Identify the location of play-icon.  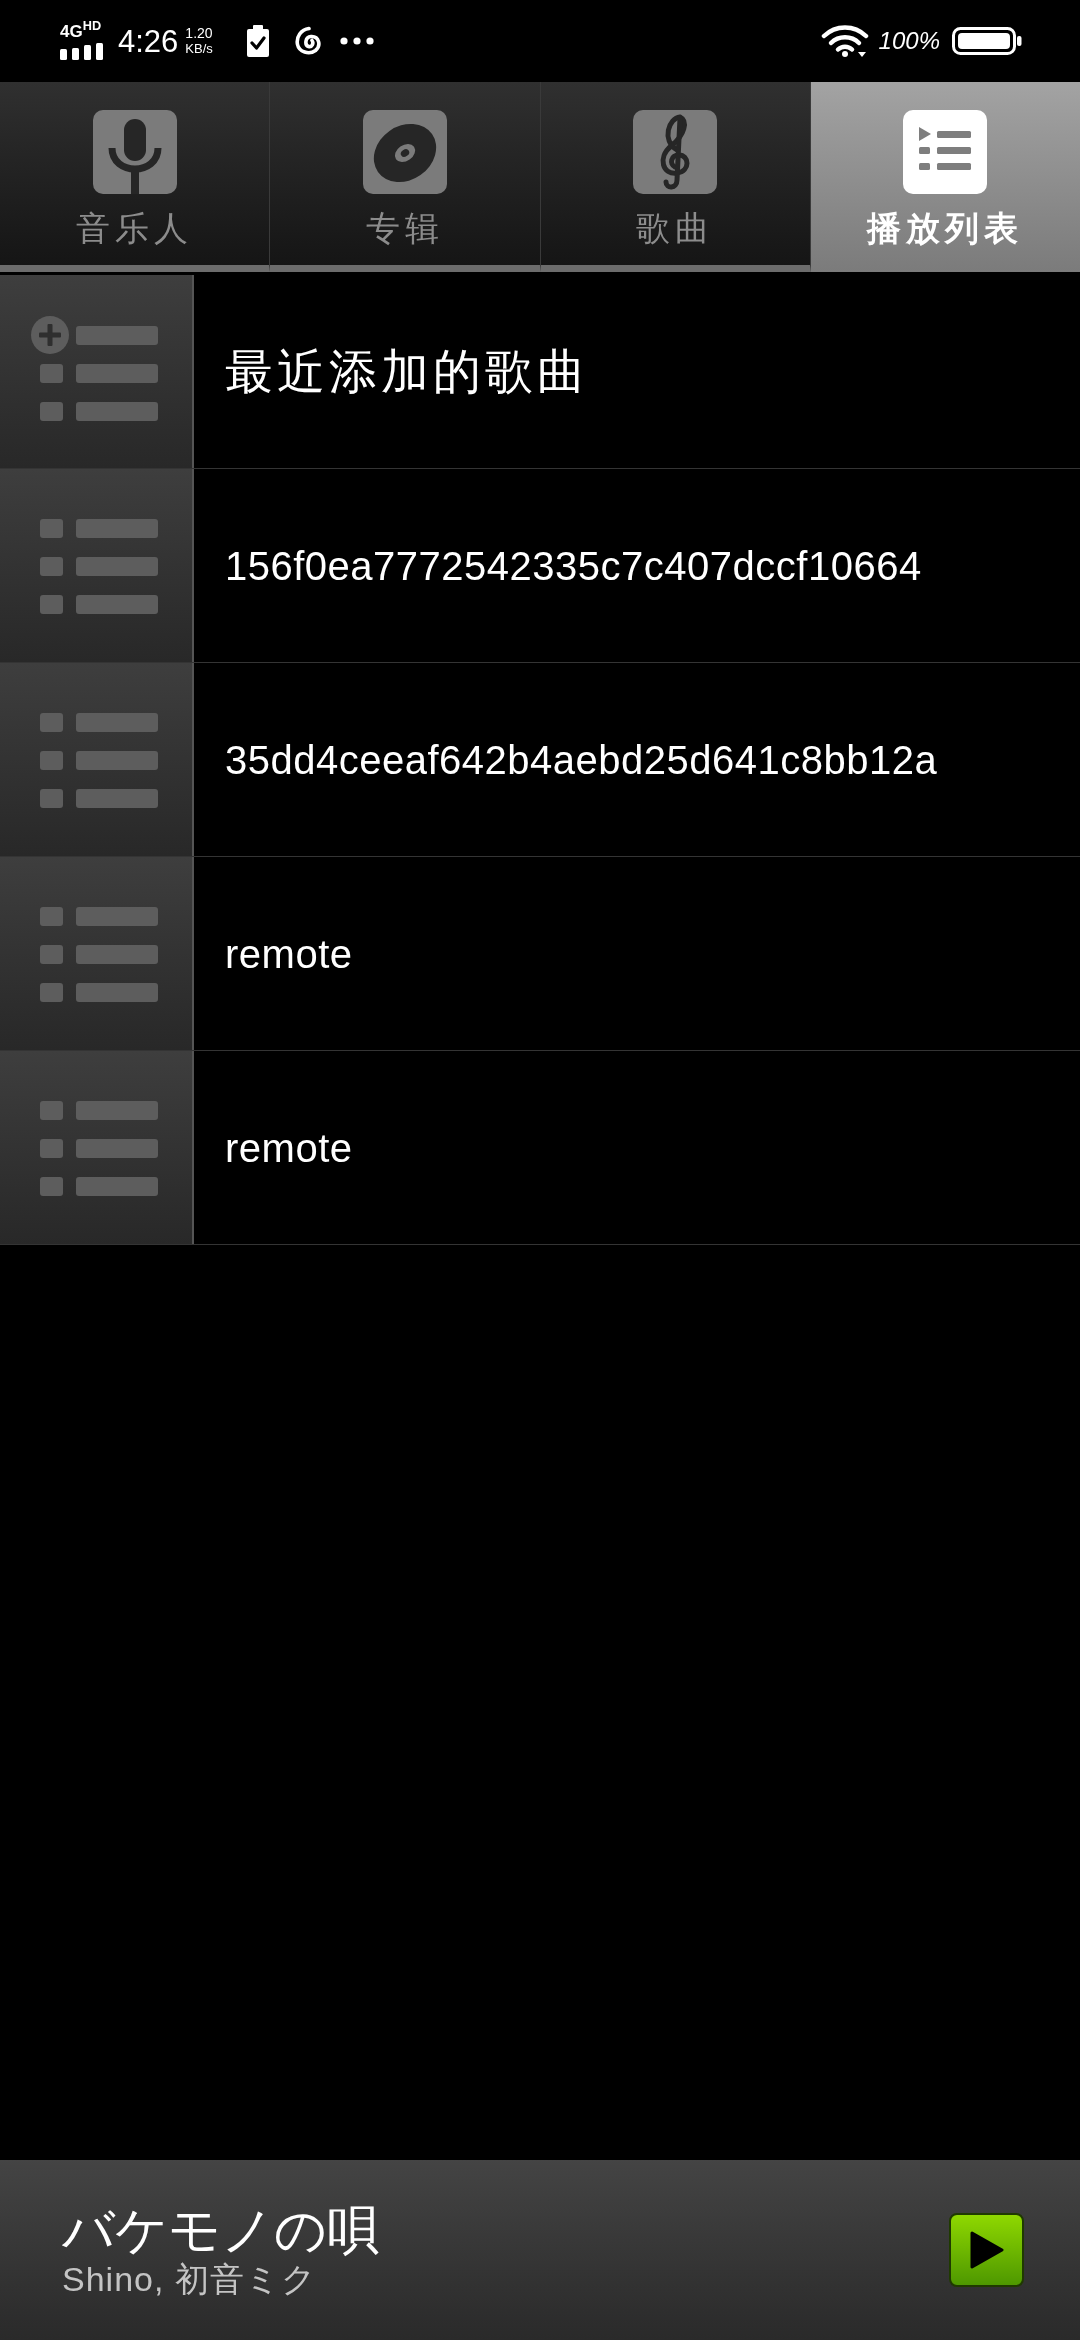
(986, 2250).